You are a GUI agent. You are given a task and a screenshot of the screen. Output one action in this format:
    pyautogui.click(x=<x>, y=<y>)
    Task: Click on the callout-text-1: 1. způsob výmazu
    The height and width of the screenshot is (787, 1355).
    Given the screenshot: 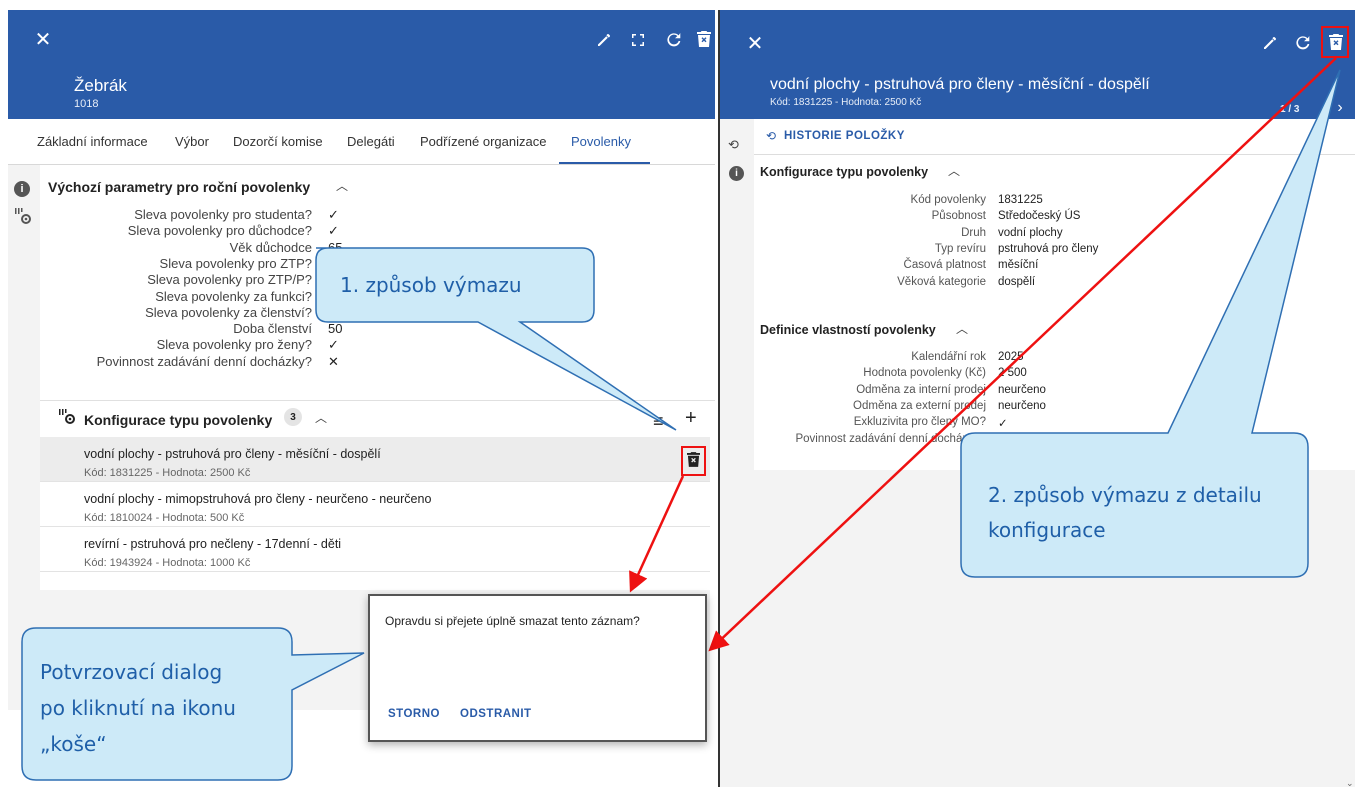 What is the action you would take?
    pyautogui.click(x=431, y=285)
    